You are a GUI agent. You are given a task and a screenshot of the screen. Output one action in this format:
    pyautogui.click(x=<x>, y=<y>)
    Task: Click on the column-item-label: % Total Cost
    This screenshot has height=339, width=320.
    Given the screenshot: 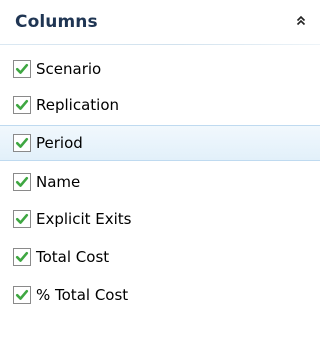 What is the action you would take?
    pyautogui.click(x=82, y=295)
    